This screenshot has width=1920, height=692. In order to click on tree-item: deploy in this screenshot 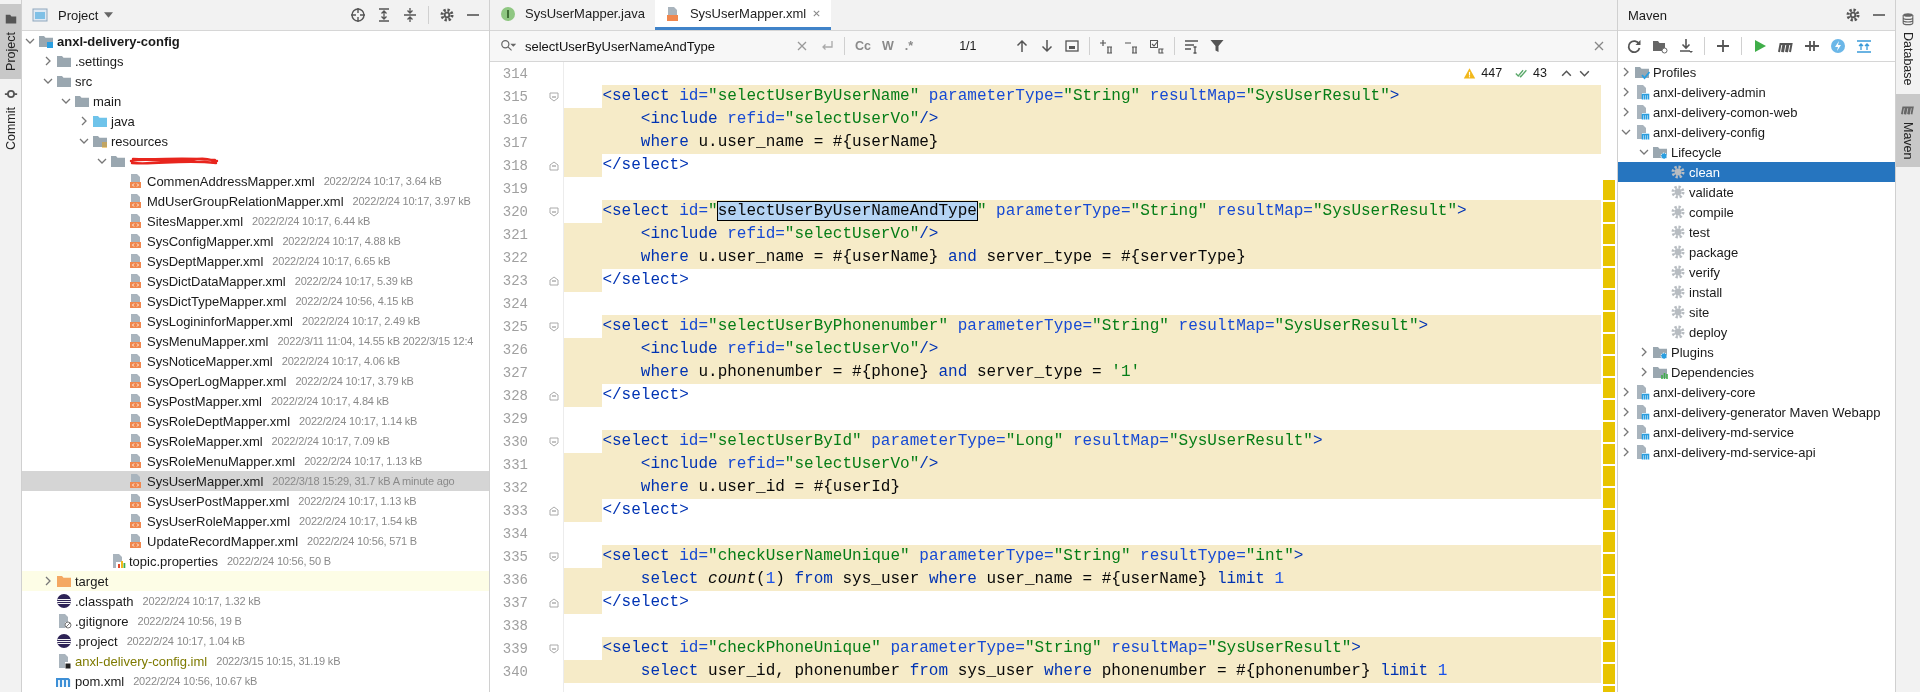, I will do `click(1756, 332)`.